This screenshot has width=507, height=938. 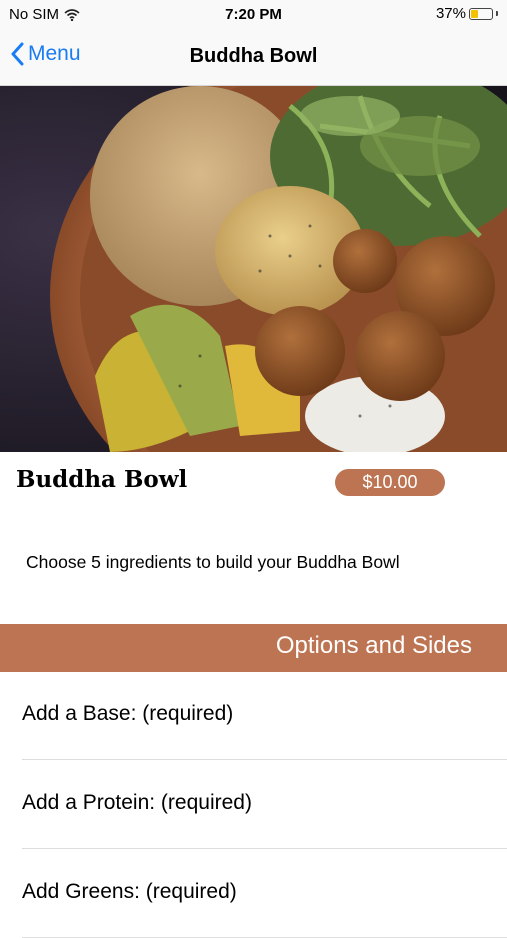 I want to click on options-section-title: Options and Sides, so click(x=373, y=645).